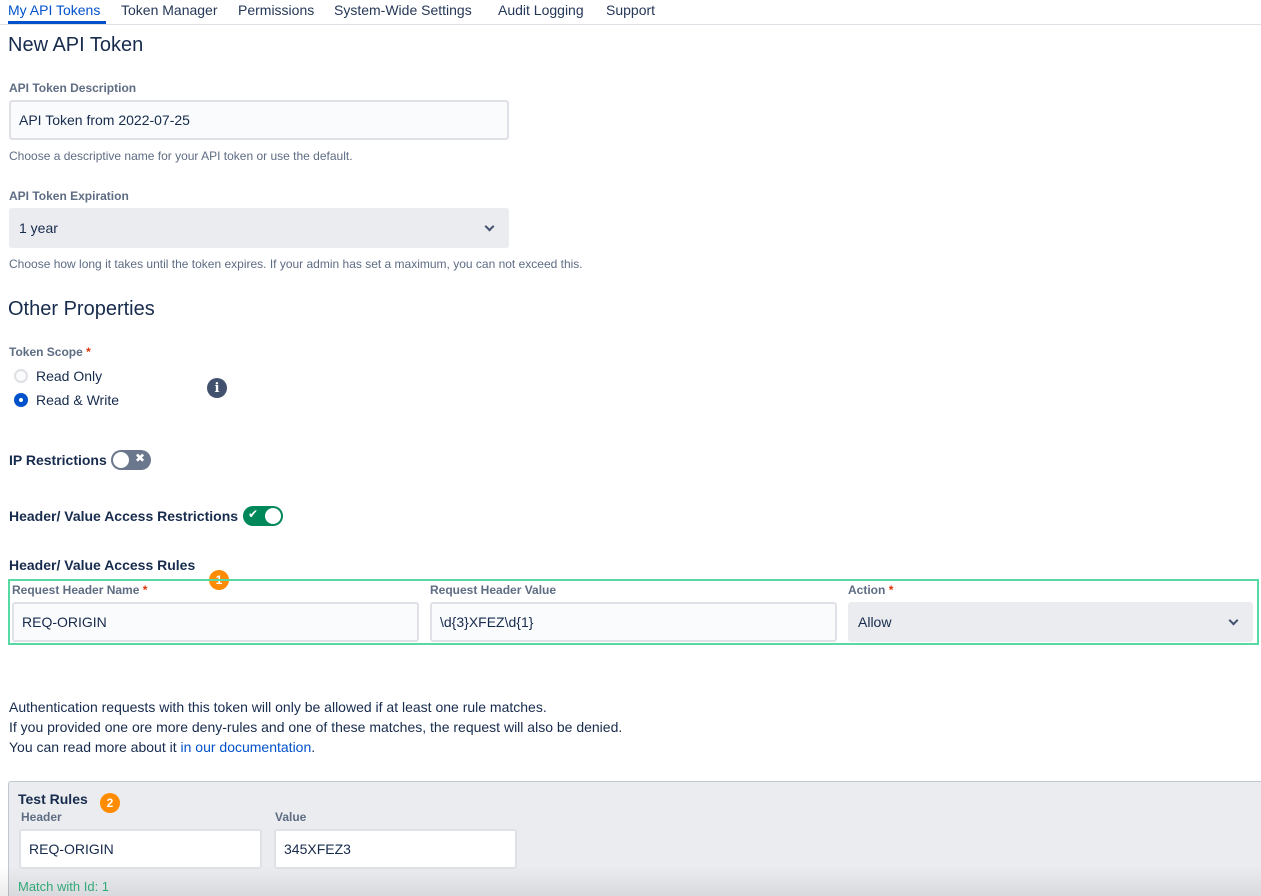  What do you see at coordinates (487, 622) in the screenshot?
I see `rule-header-value-value: \d{3}XFEZ\d{1}` at bounding box center [487, 622].